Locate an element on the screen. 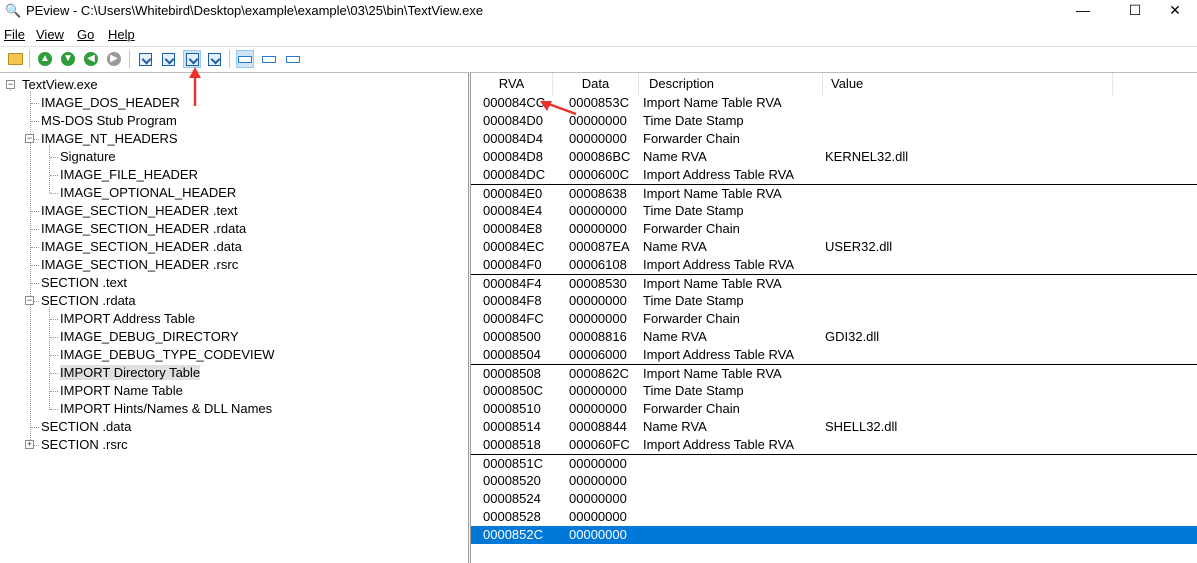  view-prev-button is located at coordinates (145, 59).